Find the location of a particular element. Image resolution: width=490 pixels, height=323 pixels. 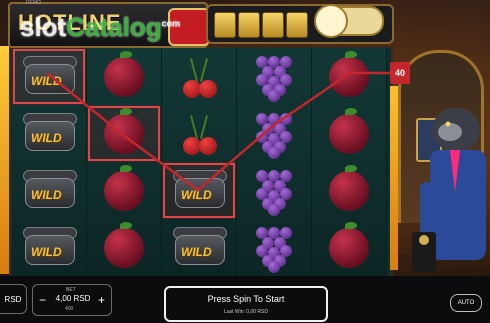

reel-column: WILD WILD is located at coordinates (199, 162).